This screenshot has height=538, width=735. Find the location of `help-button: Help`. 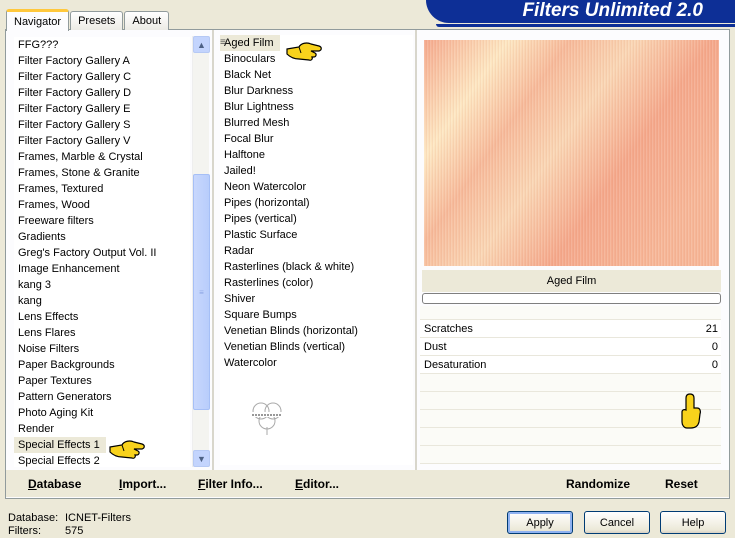

help-button: Help is located at coordinates (693, 522).